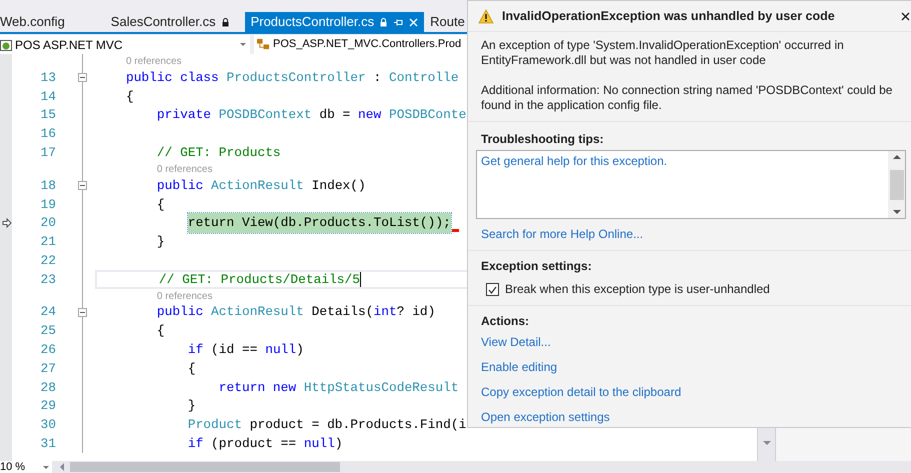 The height and width of the screenshot is (473, 911). What do you see at coordinates (48, 261) in the screenshot?
I see `line-number: 22` at bounding box center [48, 261].